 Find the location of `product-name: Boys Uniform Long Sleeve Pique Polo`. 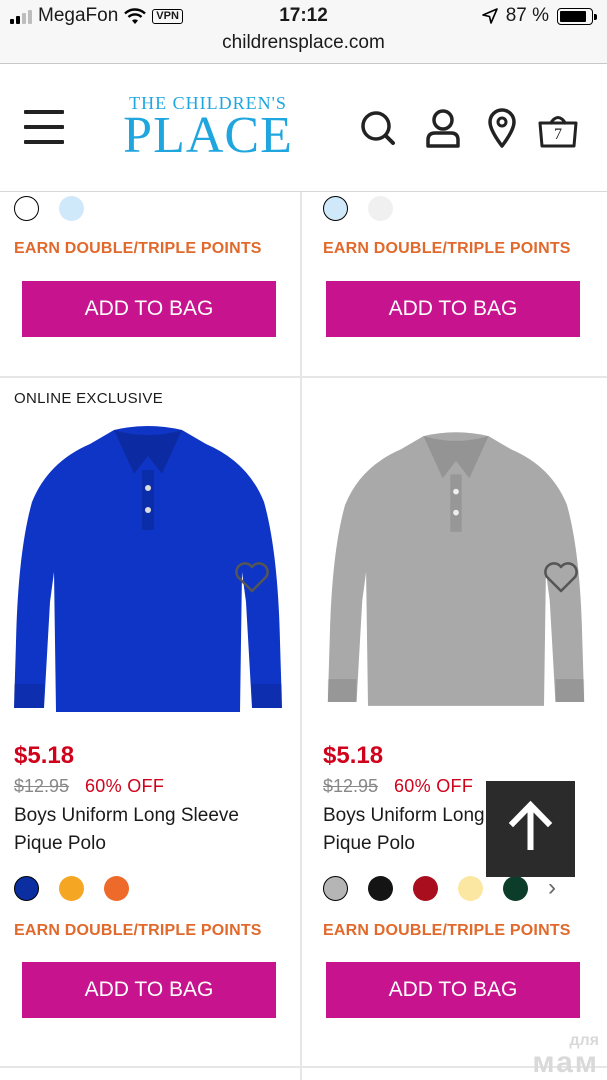

product-name: Boys Uniform Long Sleeve Pique Polo is located at coordinates (149, 830).